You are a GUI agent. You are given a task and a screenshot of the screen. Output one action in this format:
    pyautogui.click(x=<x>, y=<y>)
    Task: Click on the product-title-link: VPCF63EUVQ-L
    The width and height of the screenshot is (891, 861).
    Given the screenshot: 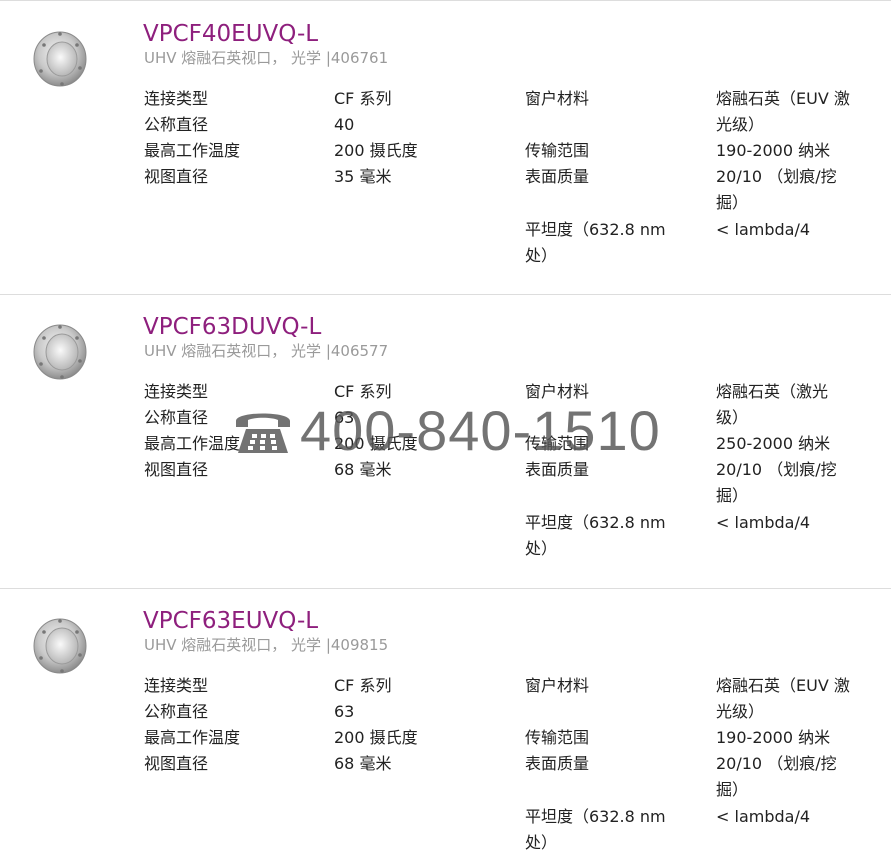 What is the action you would take?
    pyautogui.click(x=230, y=621)
    